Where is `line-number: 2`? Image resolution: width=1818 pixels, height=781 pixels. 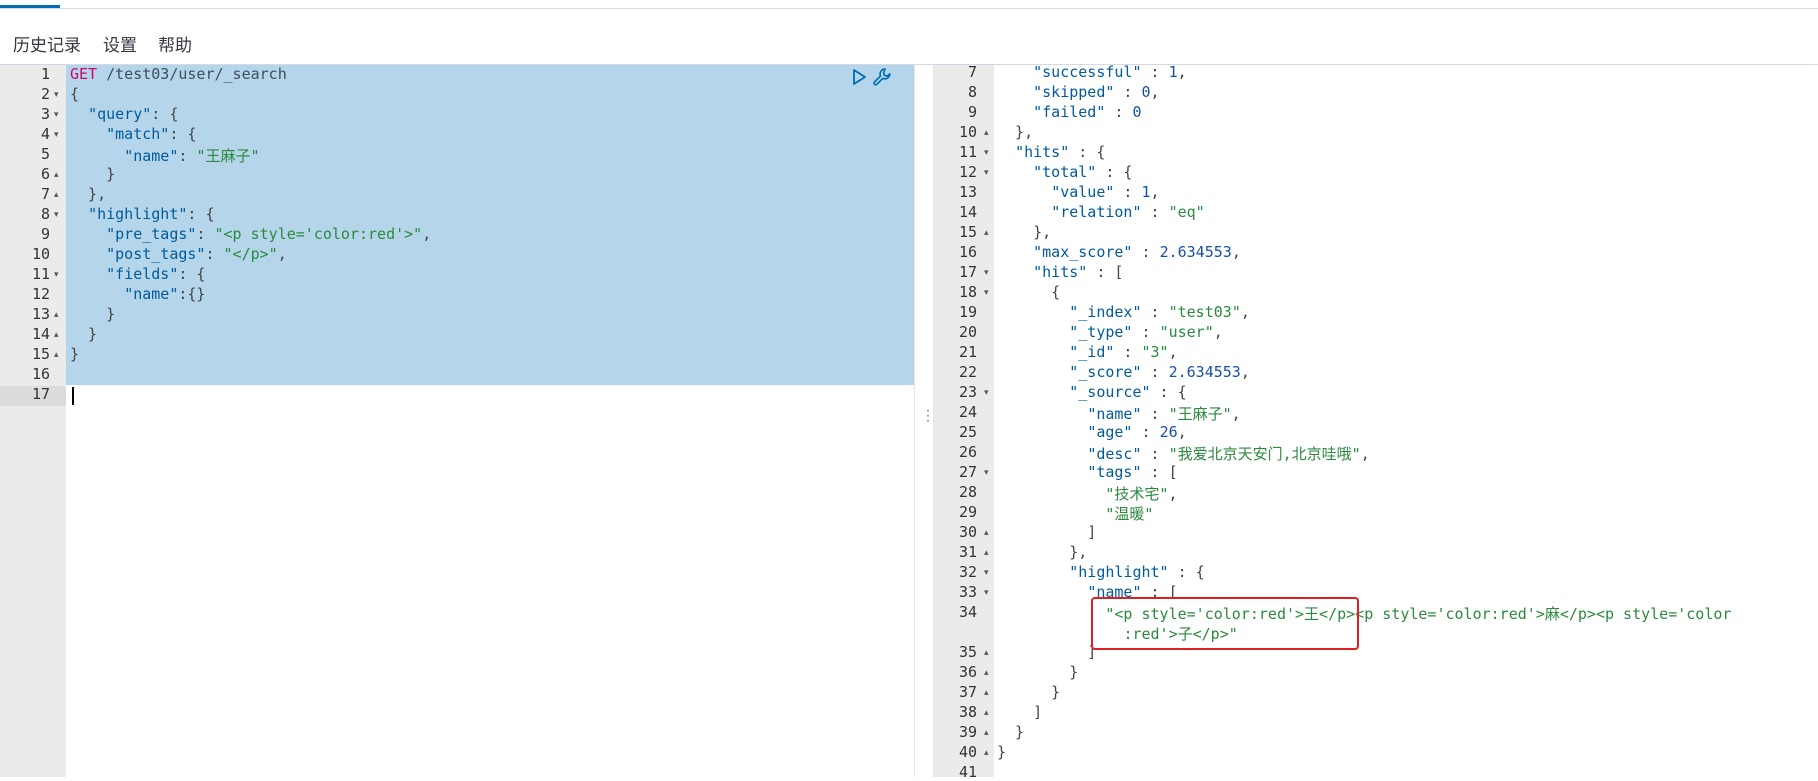
line-number: 2 is located at coordinates (45, 94).